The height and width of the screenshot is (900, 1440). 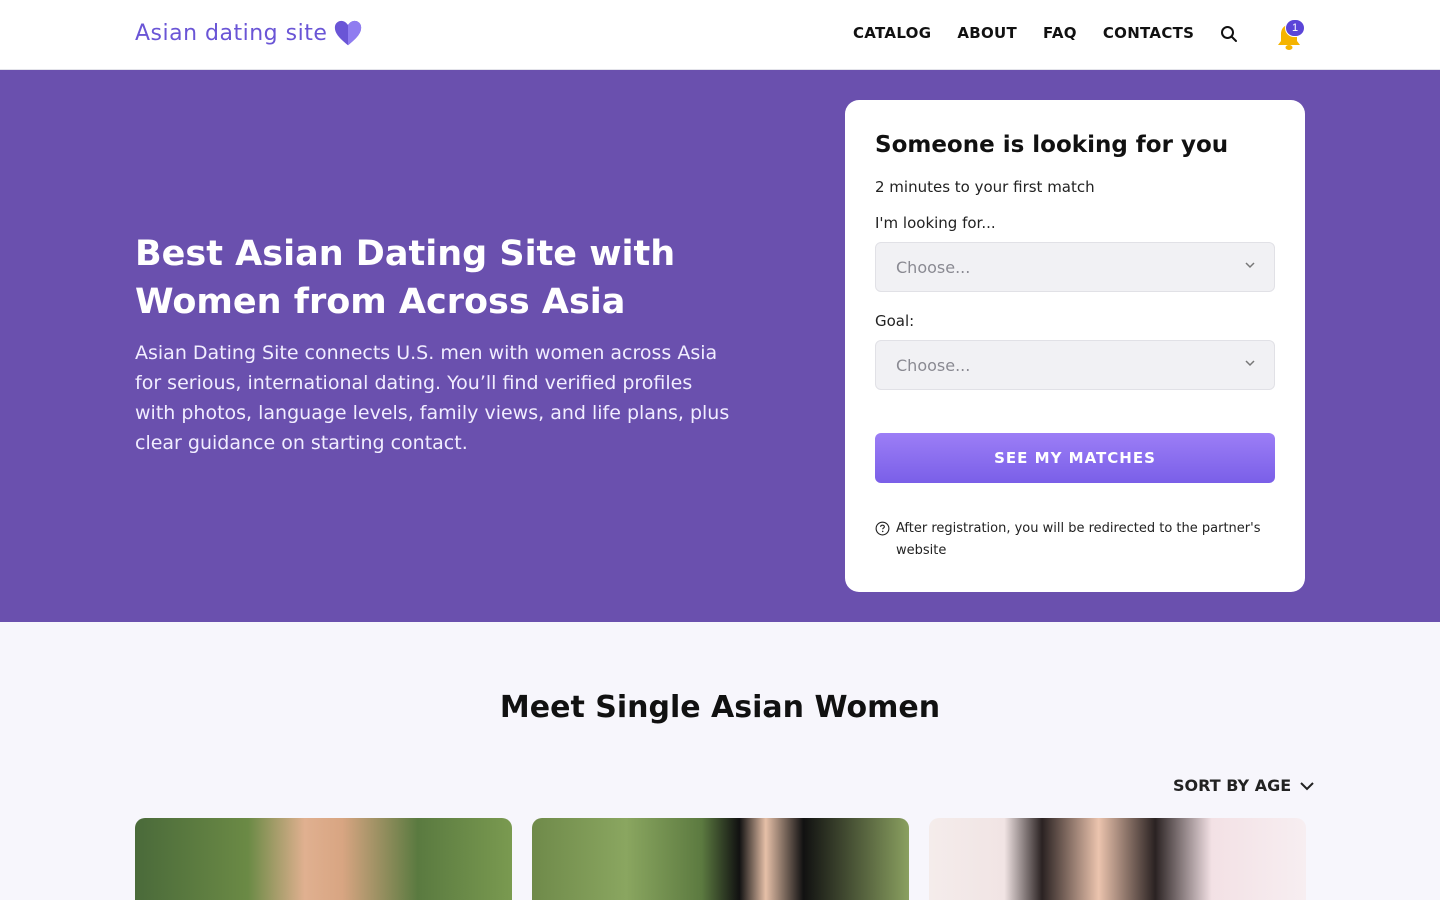 I want to click on nav-faq: FAQ, so click(x=1060, y=33).